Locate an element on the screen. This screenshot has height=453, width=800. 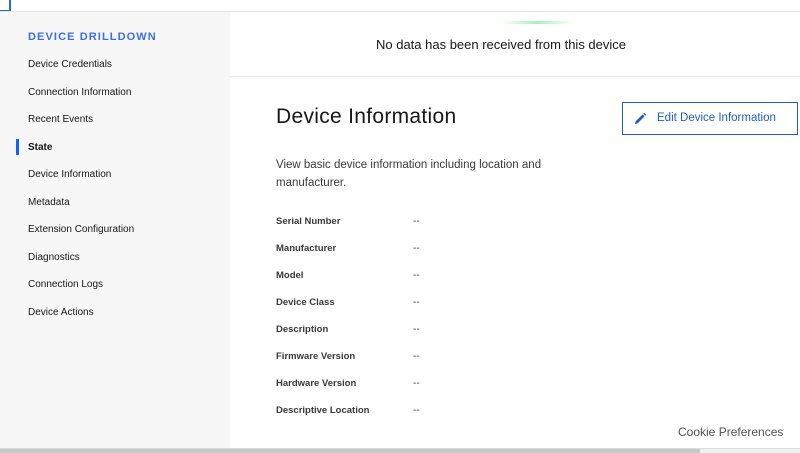
sidebar-item-label: Device Credentials is located at coordinates (70, 64).